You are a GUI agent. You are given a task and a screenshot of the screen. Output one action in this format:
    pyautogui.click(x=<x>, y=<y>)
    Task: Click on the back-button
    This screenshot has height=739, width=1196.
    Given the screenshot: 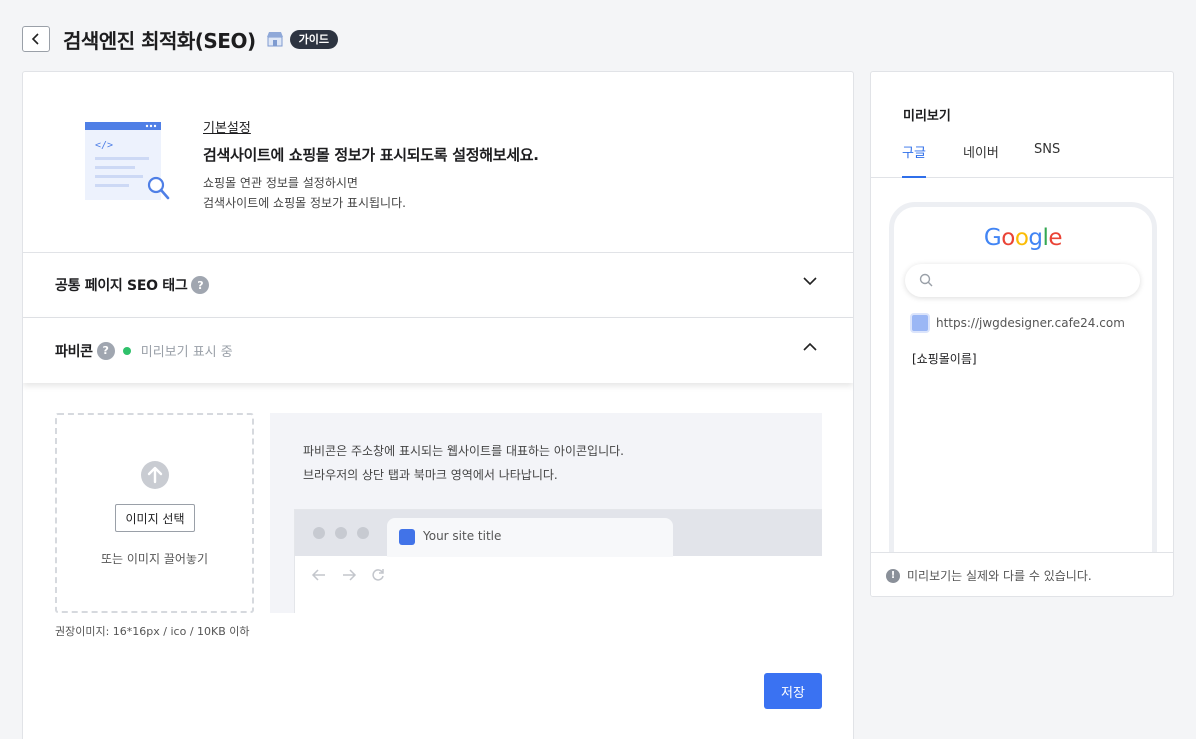 What is the action you would take?
    pyautogui.click(x=36, y=39)
    